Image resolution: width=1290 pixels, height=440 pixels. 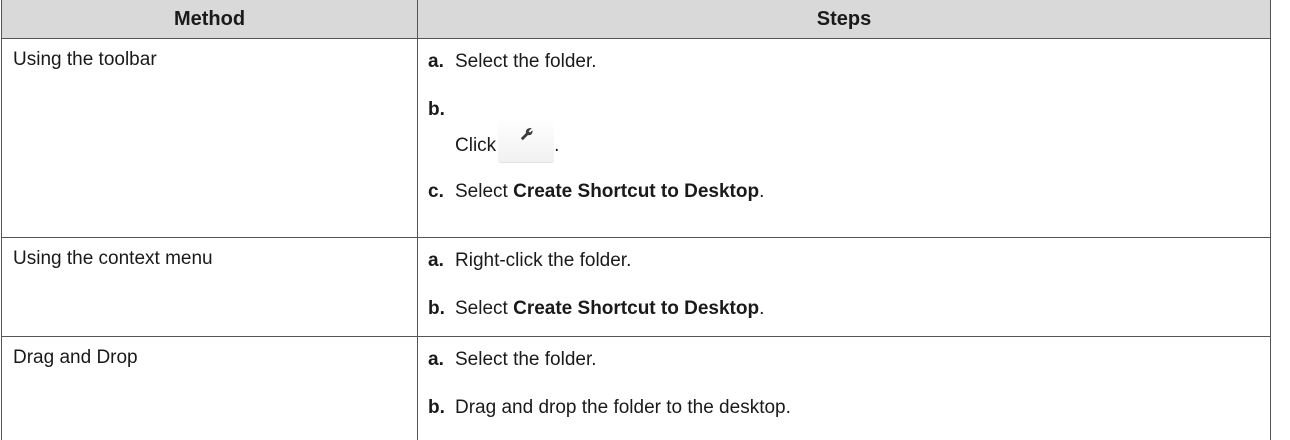 What do you see at coordinates (210, 388) in the screenshot?
I see `method-cell: Drag and Drop` at bounding box center [210, 388].